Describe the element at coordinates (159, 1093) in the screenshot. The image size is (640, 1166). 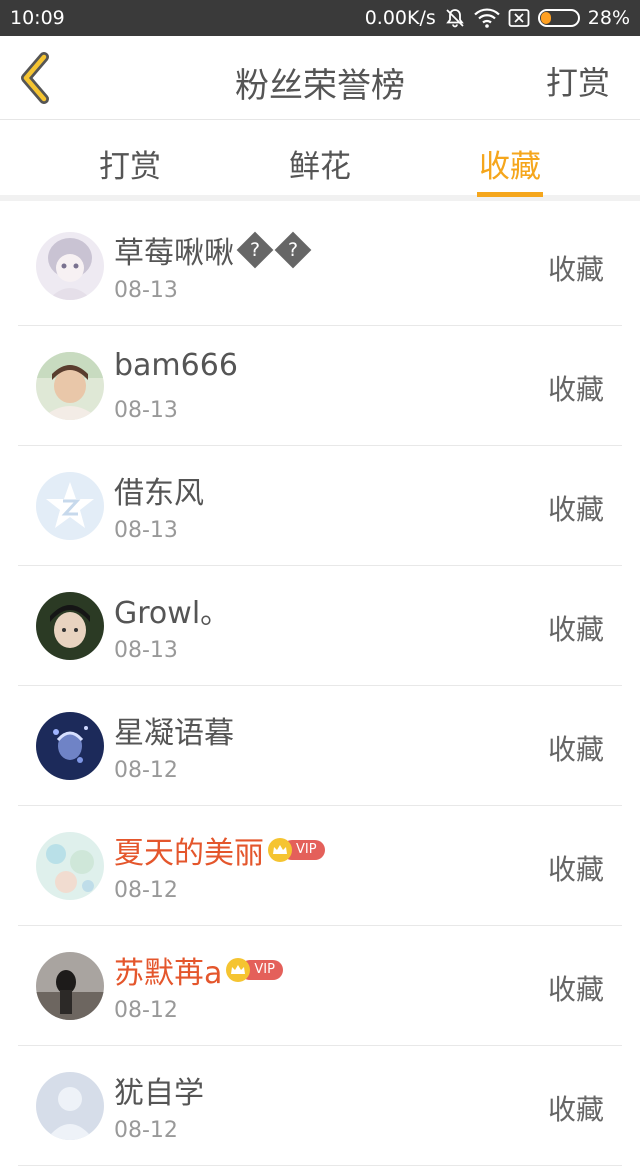
I see `fan-name: 犹自学` at that location.